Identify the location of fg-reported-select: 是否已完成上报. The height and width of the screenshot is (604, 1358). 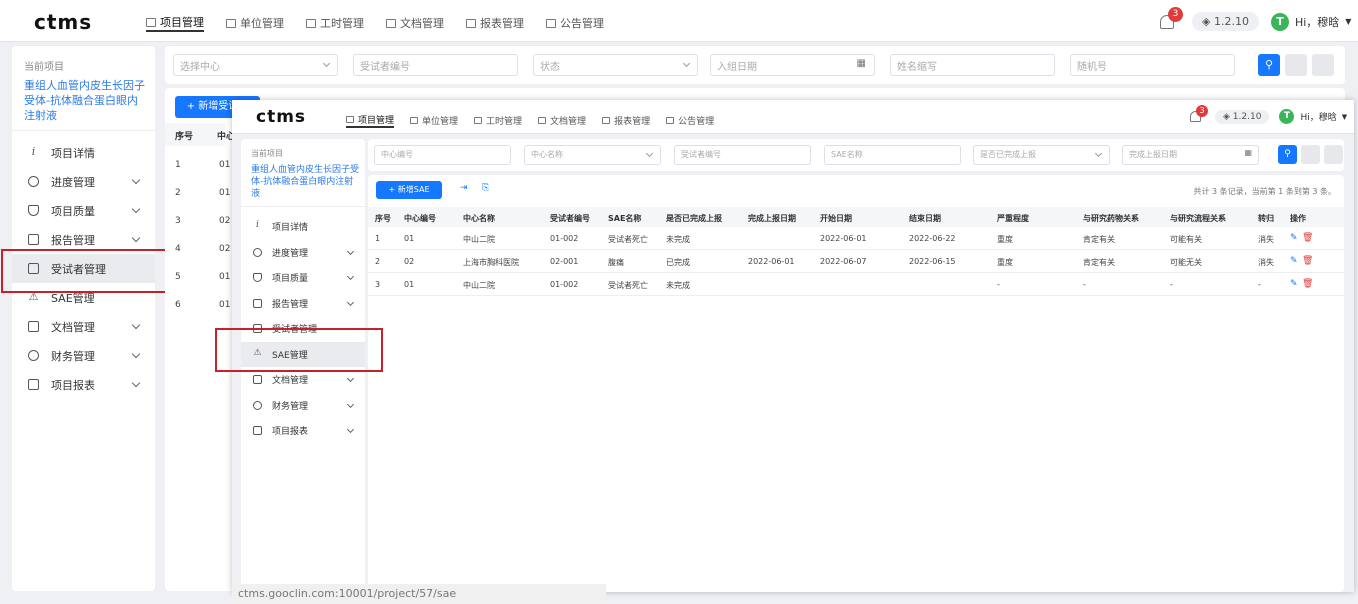
(1041, 155).